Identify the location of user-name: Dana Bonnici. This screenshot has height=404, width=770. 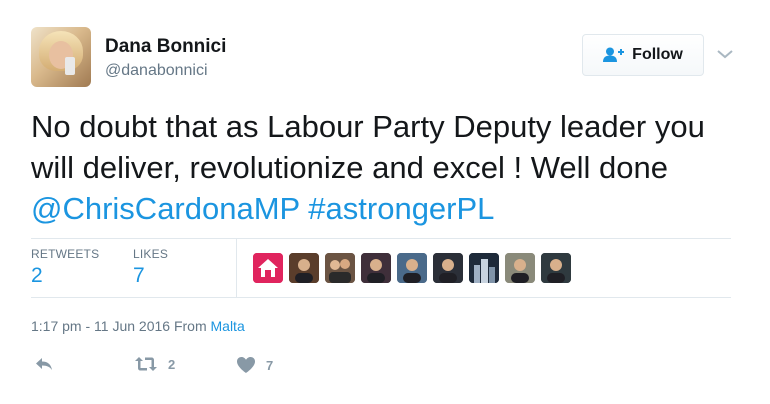
(165, 47).